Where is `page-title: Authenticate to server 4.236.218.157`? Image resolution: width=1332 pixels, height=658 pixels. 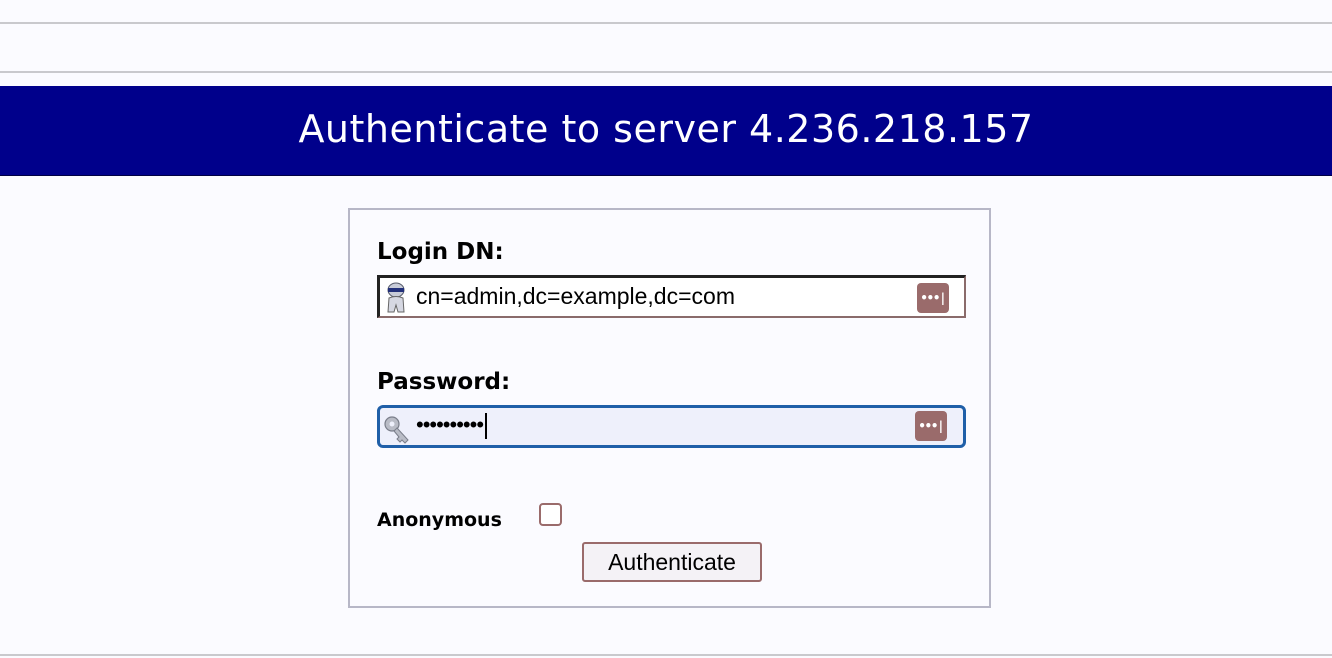
page-title: Authenticate to server 4.236.218.157 is located at coordinates (666, 128).